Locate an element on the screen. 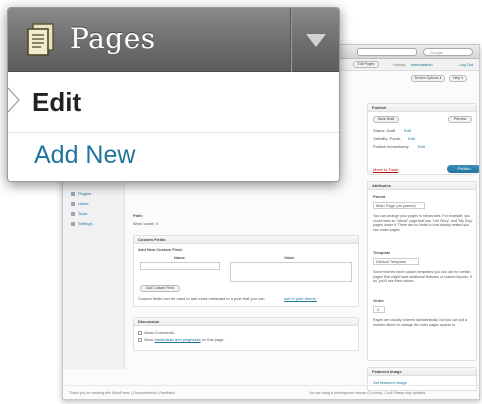  sidebar-item-plugins: Plugins is located at coordinates (81, 193).